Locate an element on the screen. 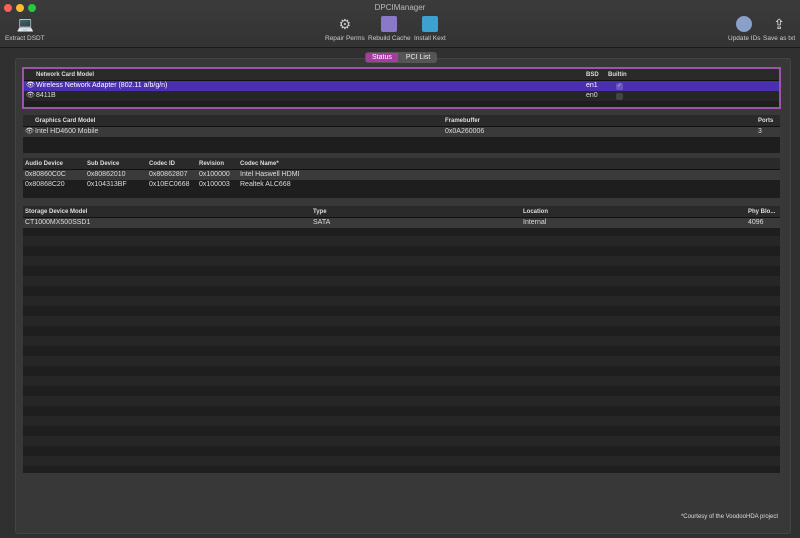  repair-perms-button: ⚙ Repair Perms is located at coordinates (345, 29).